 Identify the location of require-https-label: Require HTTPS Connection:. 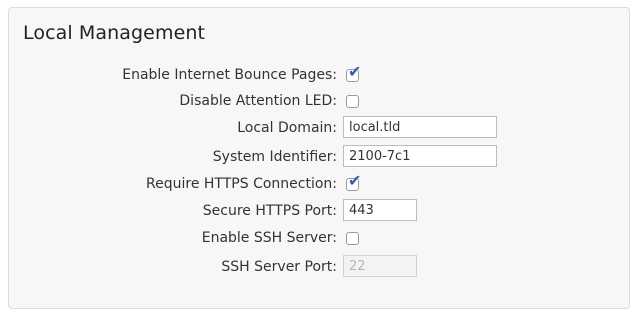
(241, 184).